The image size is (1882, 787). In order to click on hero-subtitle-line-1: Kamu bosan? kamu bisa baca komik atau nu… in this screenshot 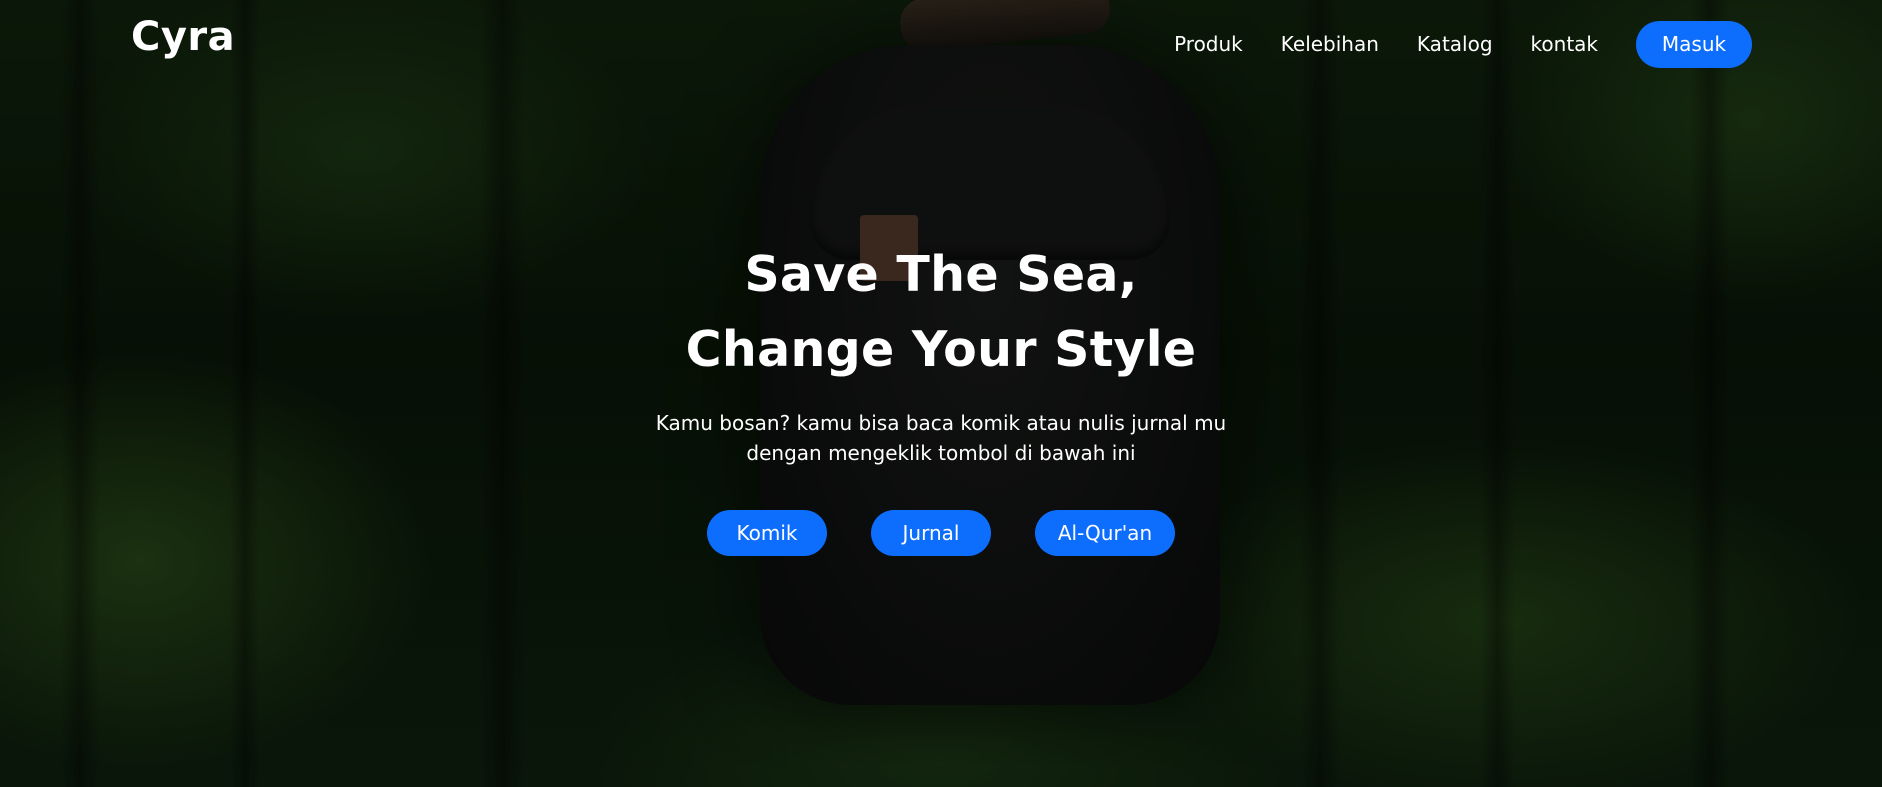, I will do `click(941, 423)`.